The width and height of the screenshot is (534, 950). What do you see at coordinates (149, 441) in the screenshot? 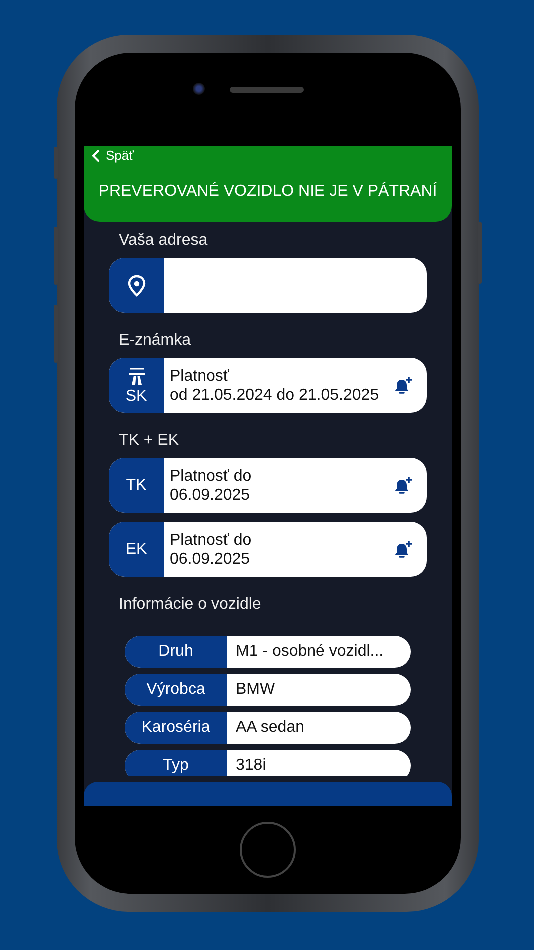
I see `section-title: TK + EK` at bounding box center [149, 441].